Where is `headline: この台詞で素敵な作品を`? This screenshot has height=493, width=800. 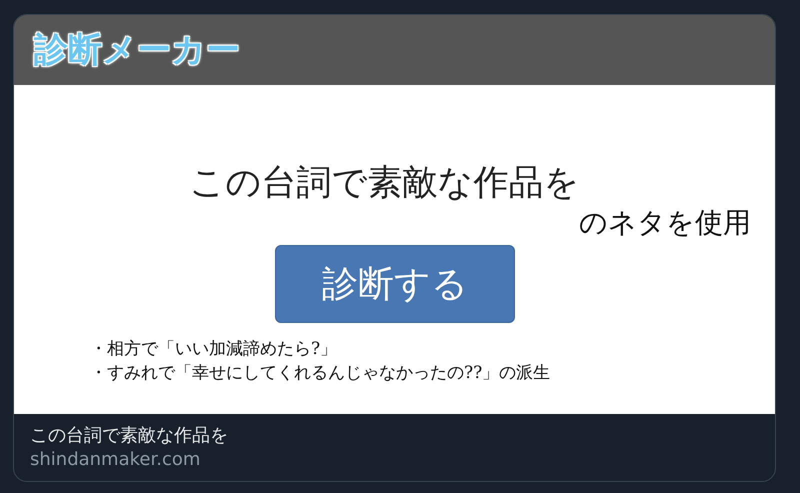
headline: この台詞で素敵な作品を is located at coordinates (384, 183).